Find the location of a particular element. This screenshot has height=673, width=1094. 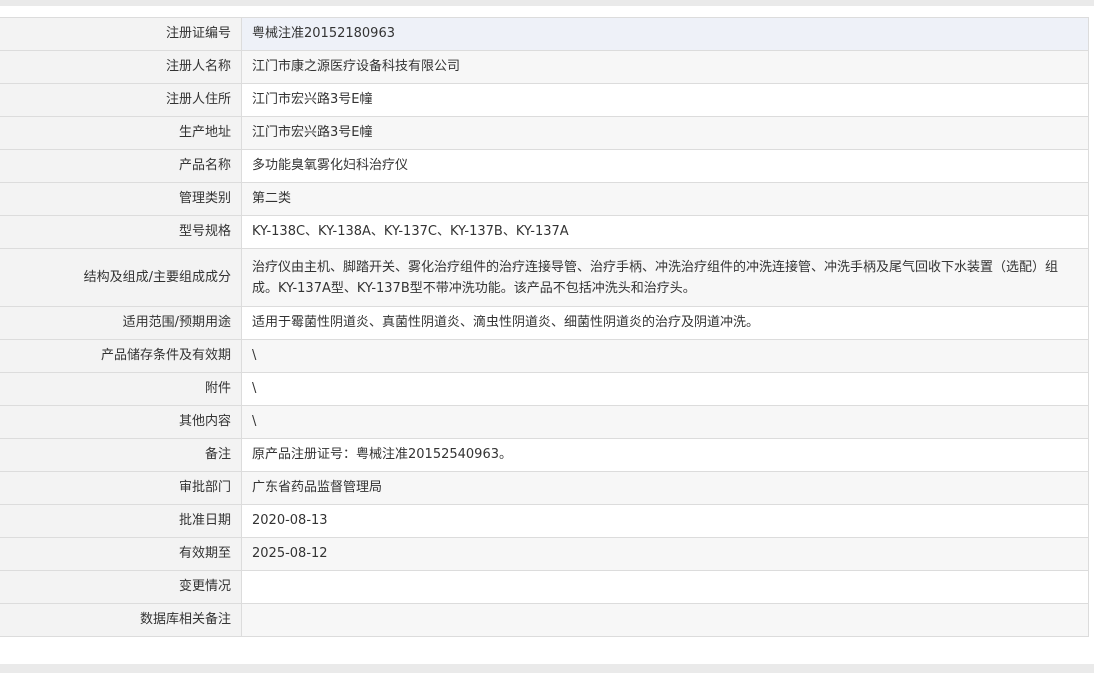

field-value: 江门市康之源医疗设备科技有限公司 is located at coordinates (665, 67).